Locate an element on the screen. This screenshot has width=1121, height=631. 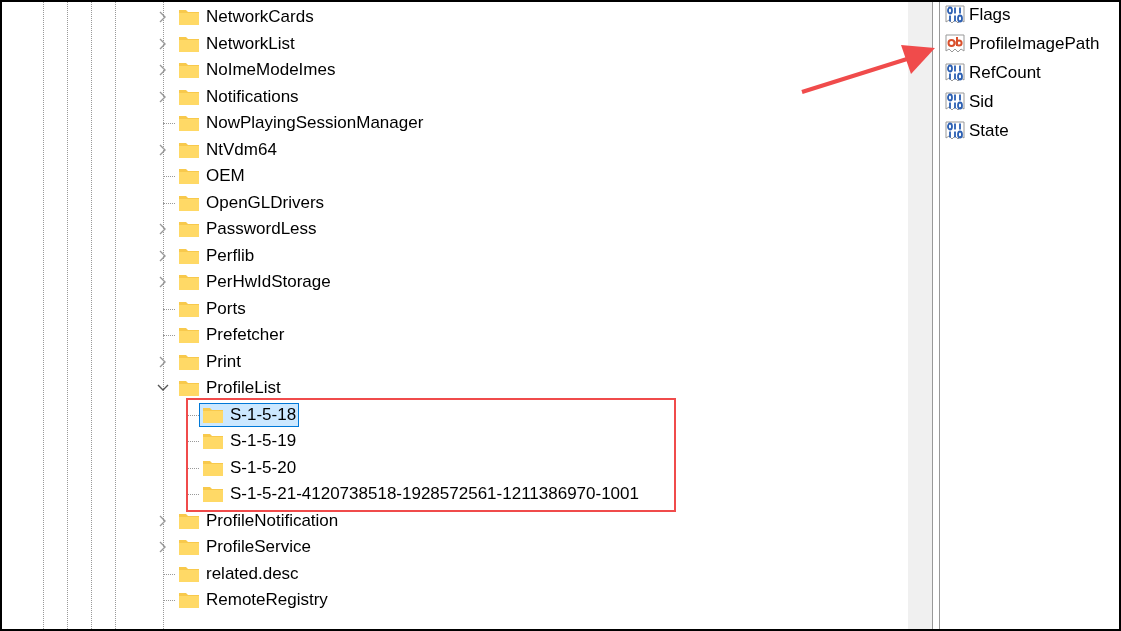
tree-item: NetworkCards is located at coordinates (246, 17).